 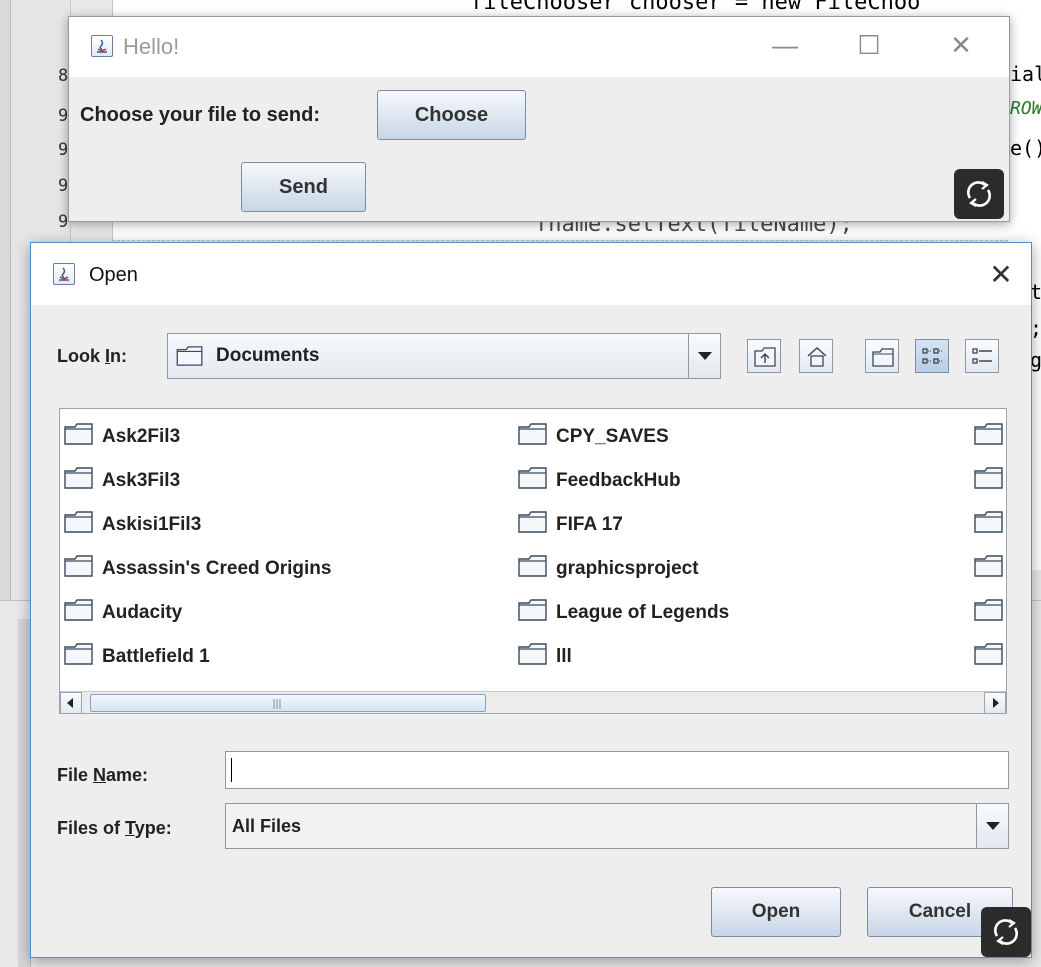 What do you see at coordinates (268, 355) in the screenshot?
I see `look-in-value: Documents` at bounding box center [268, 355].